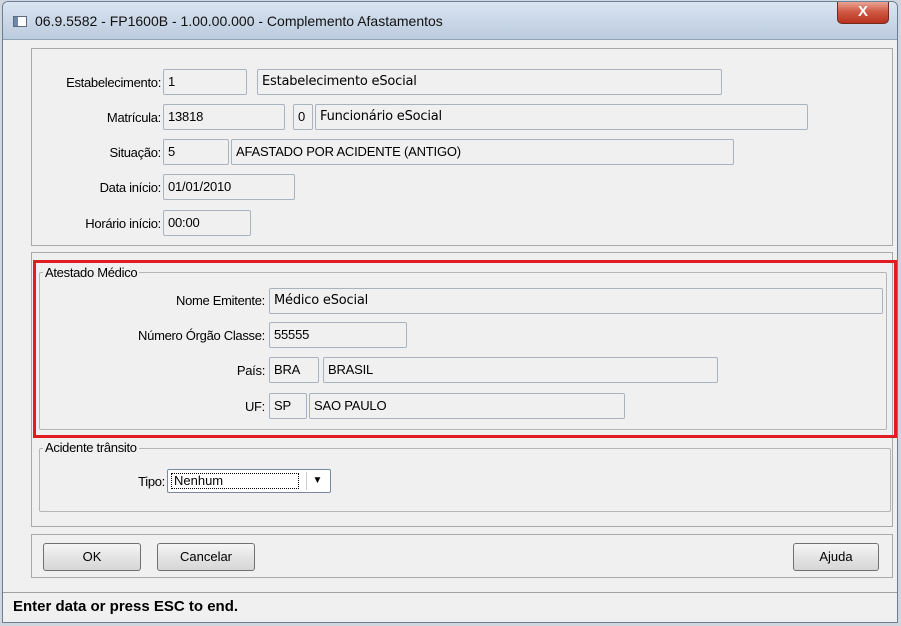  I want to click on estabelecimento-code-field: 1, so click(205, 82).